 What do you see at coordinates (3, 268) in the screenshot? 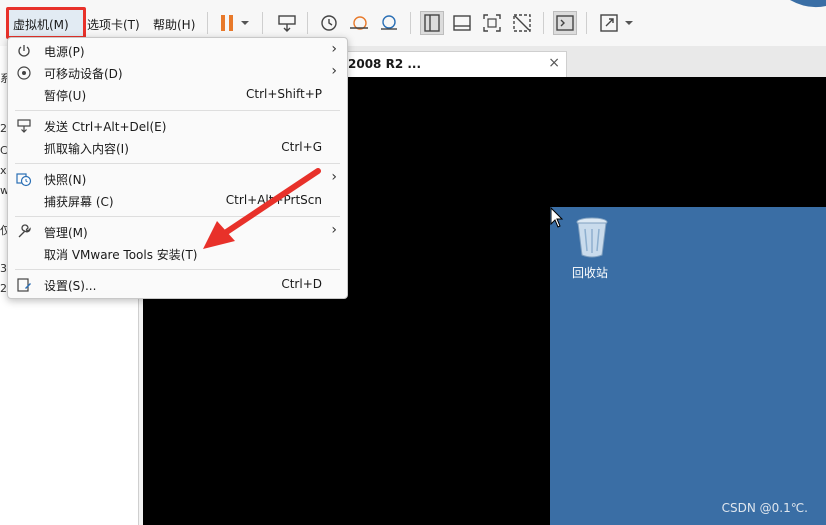
I see `library-fragment: 3` at bounding box center [3, 268].